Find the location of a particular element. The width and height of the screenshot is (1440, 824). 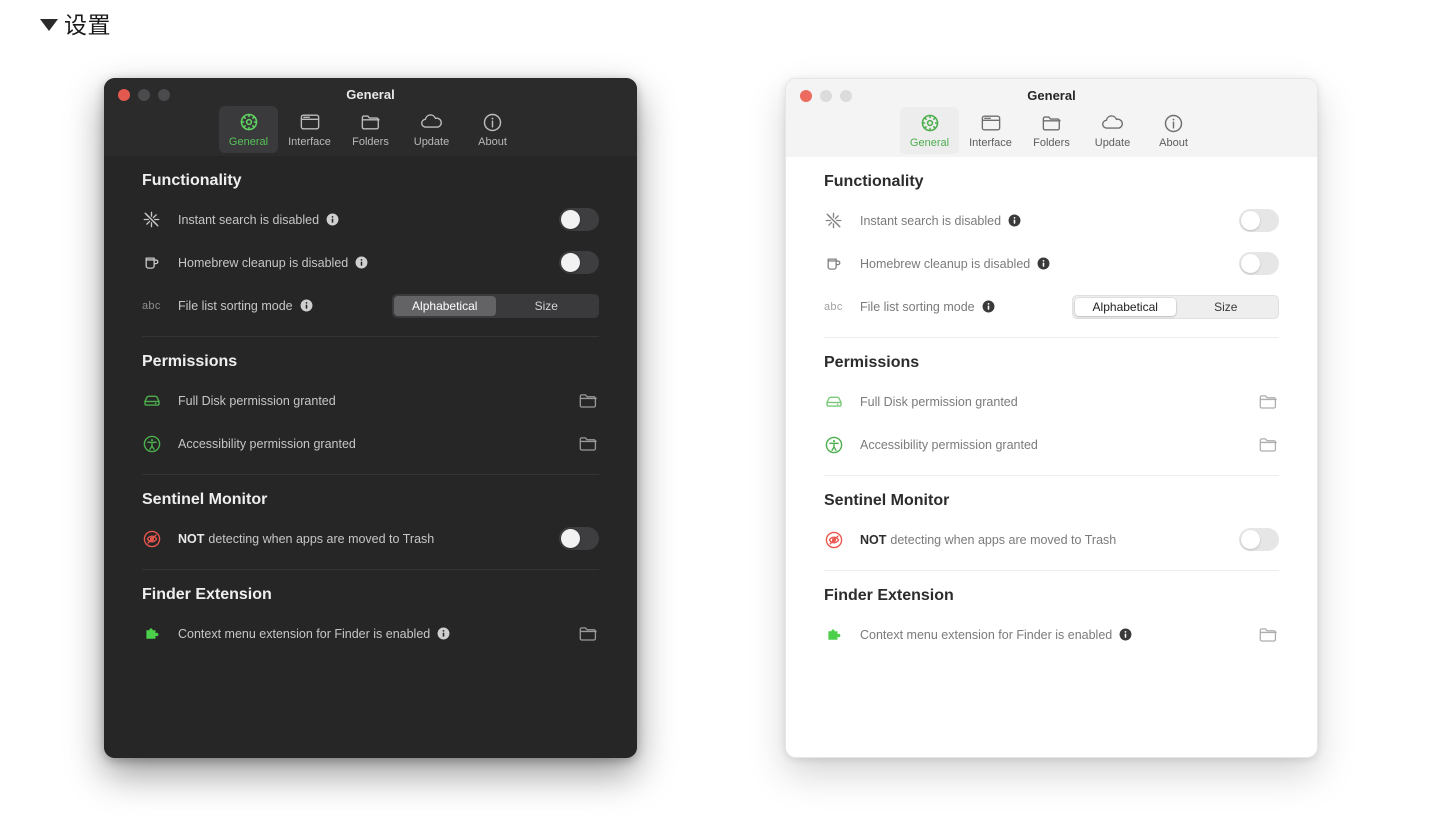

eye-slash-circle-icon is located at coordinates (160, 539).